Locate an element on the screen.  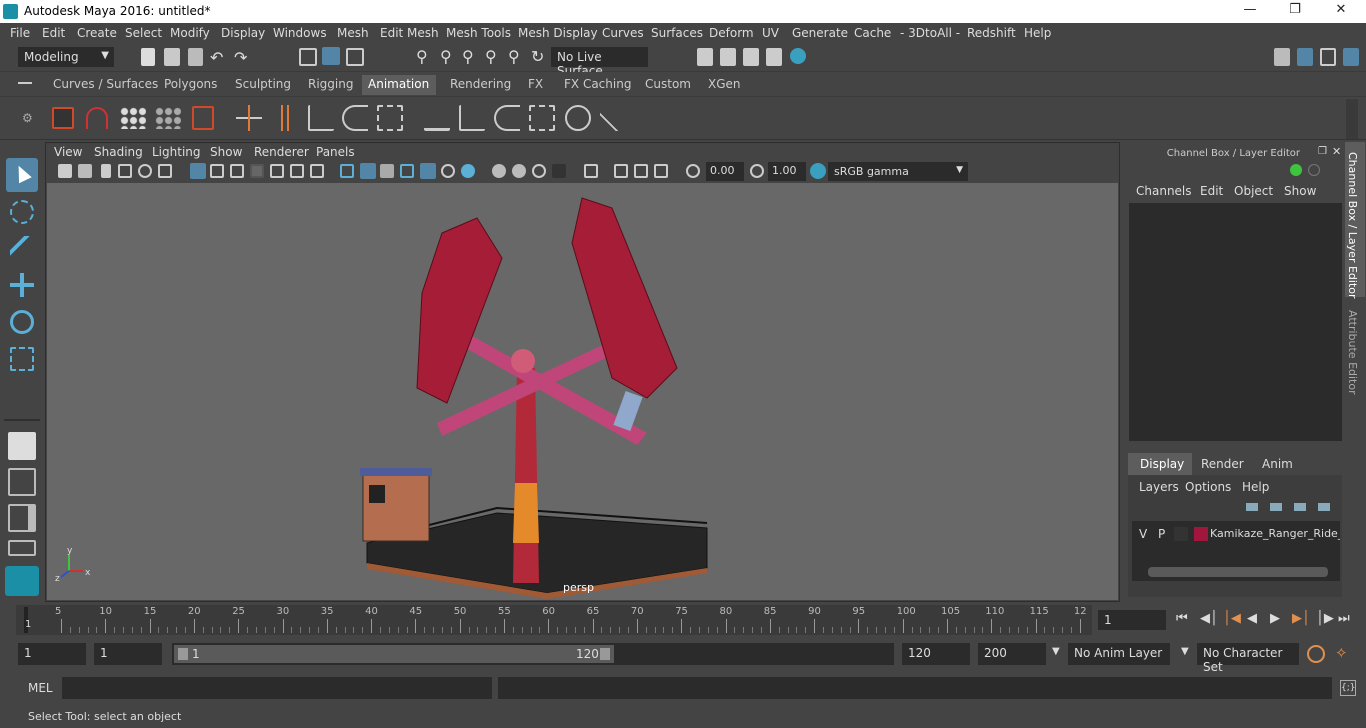
2d-pan-zoom-icon is located at coordinates (145, 171).